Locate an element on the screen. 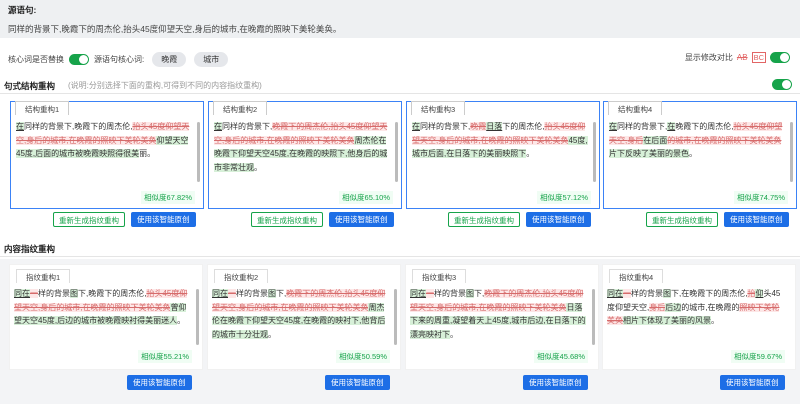 The height and width of the screenshot is (404, 800). card-tab-label: 结构重构1 is located at coordinates (42, 108).